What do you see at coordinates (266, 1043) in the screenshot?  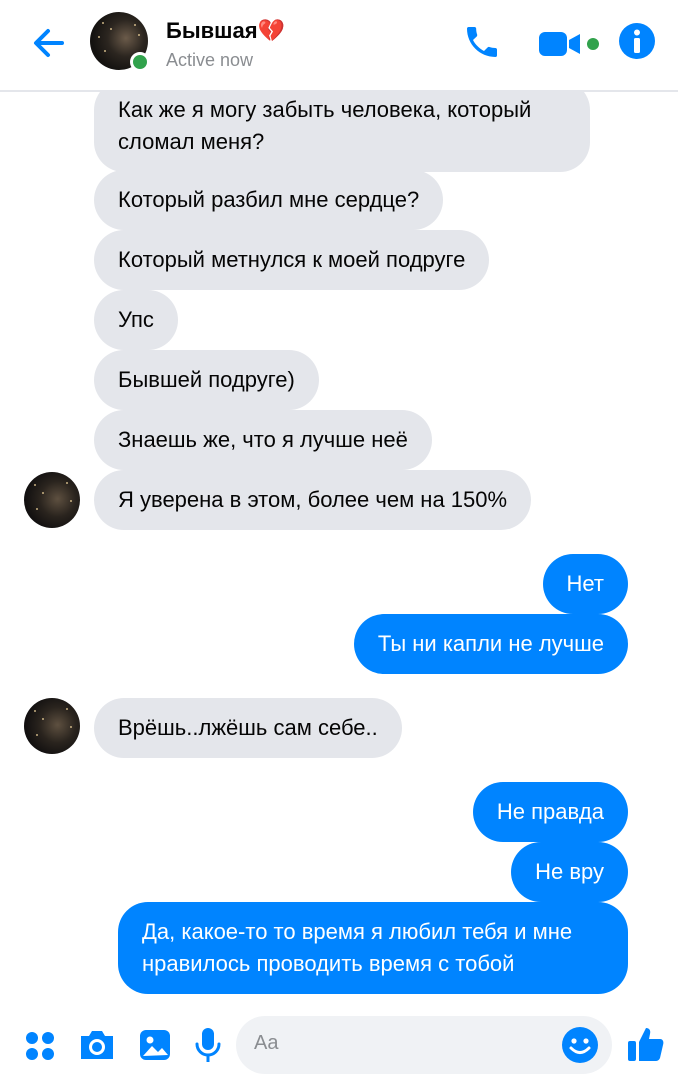 I see `message-input-placeholder: Aa` at bounding box center [266, 1043].